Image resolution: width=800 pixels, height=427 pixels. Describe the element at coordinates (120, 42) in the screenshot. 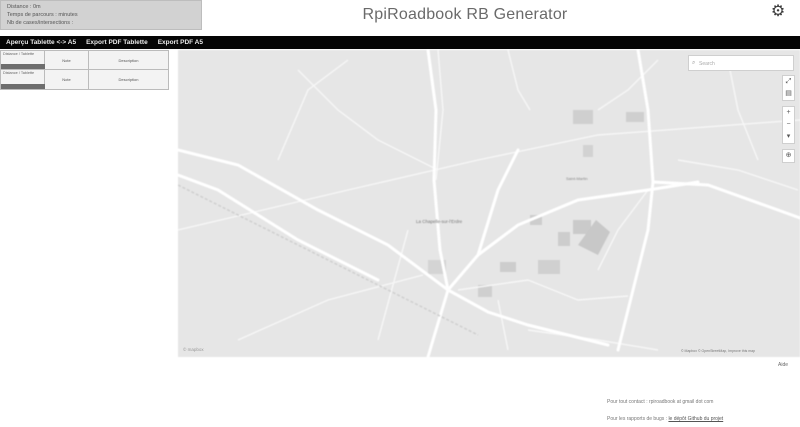

I see `nav-export-tablette-button: Export PDF Tablette` at that location.